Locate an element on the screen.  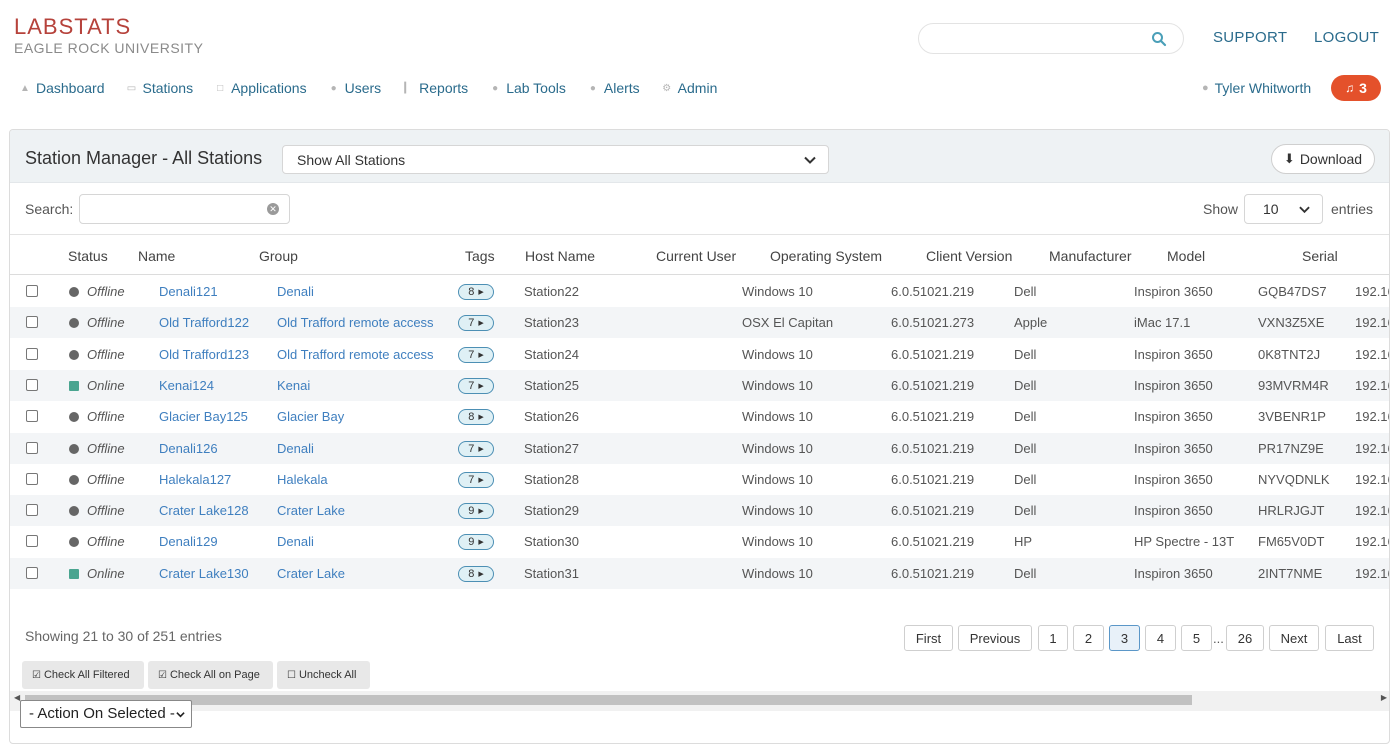
alerts-badge: ♫ 3 is located at coordinates (1356, 88).